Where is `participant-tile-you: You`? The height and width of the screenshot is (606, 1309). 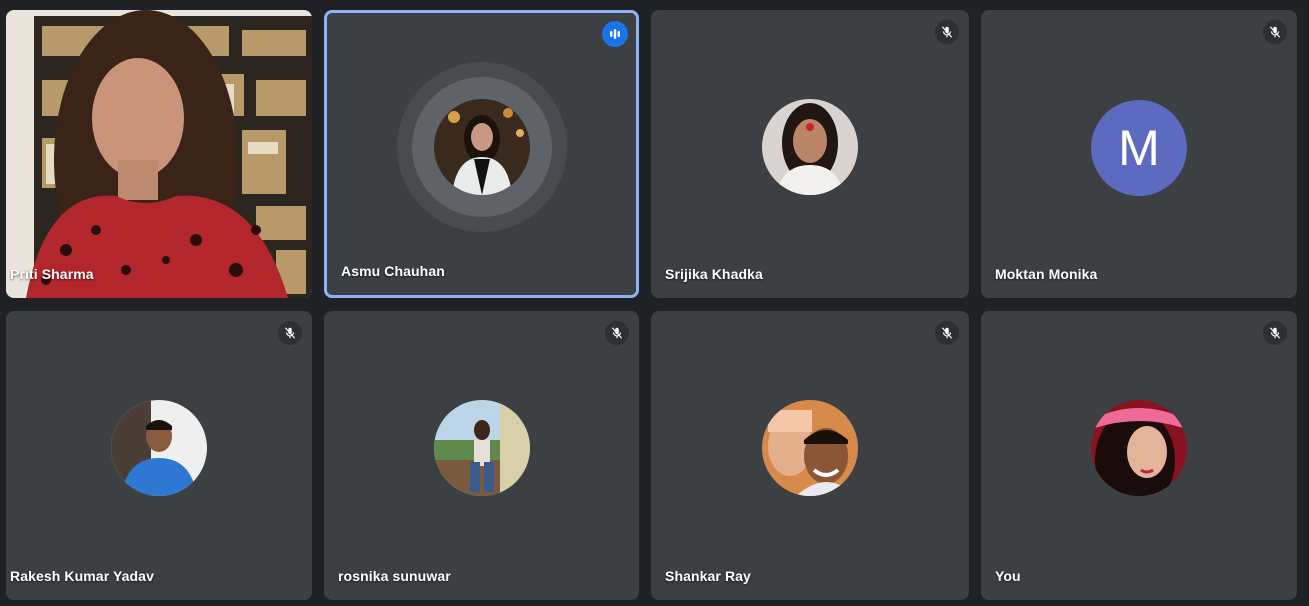 participant-tile-you: You is located at coordinates (1139, 455).